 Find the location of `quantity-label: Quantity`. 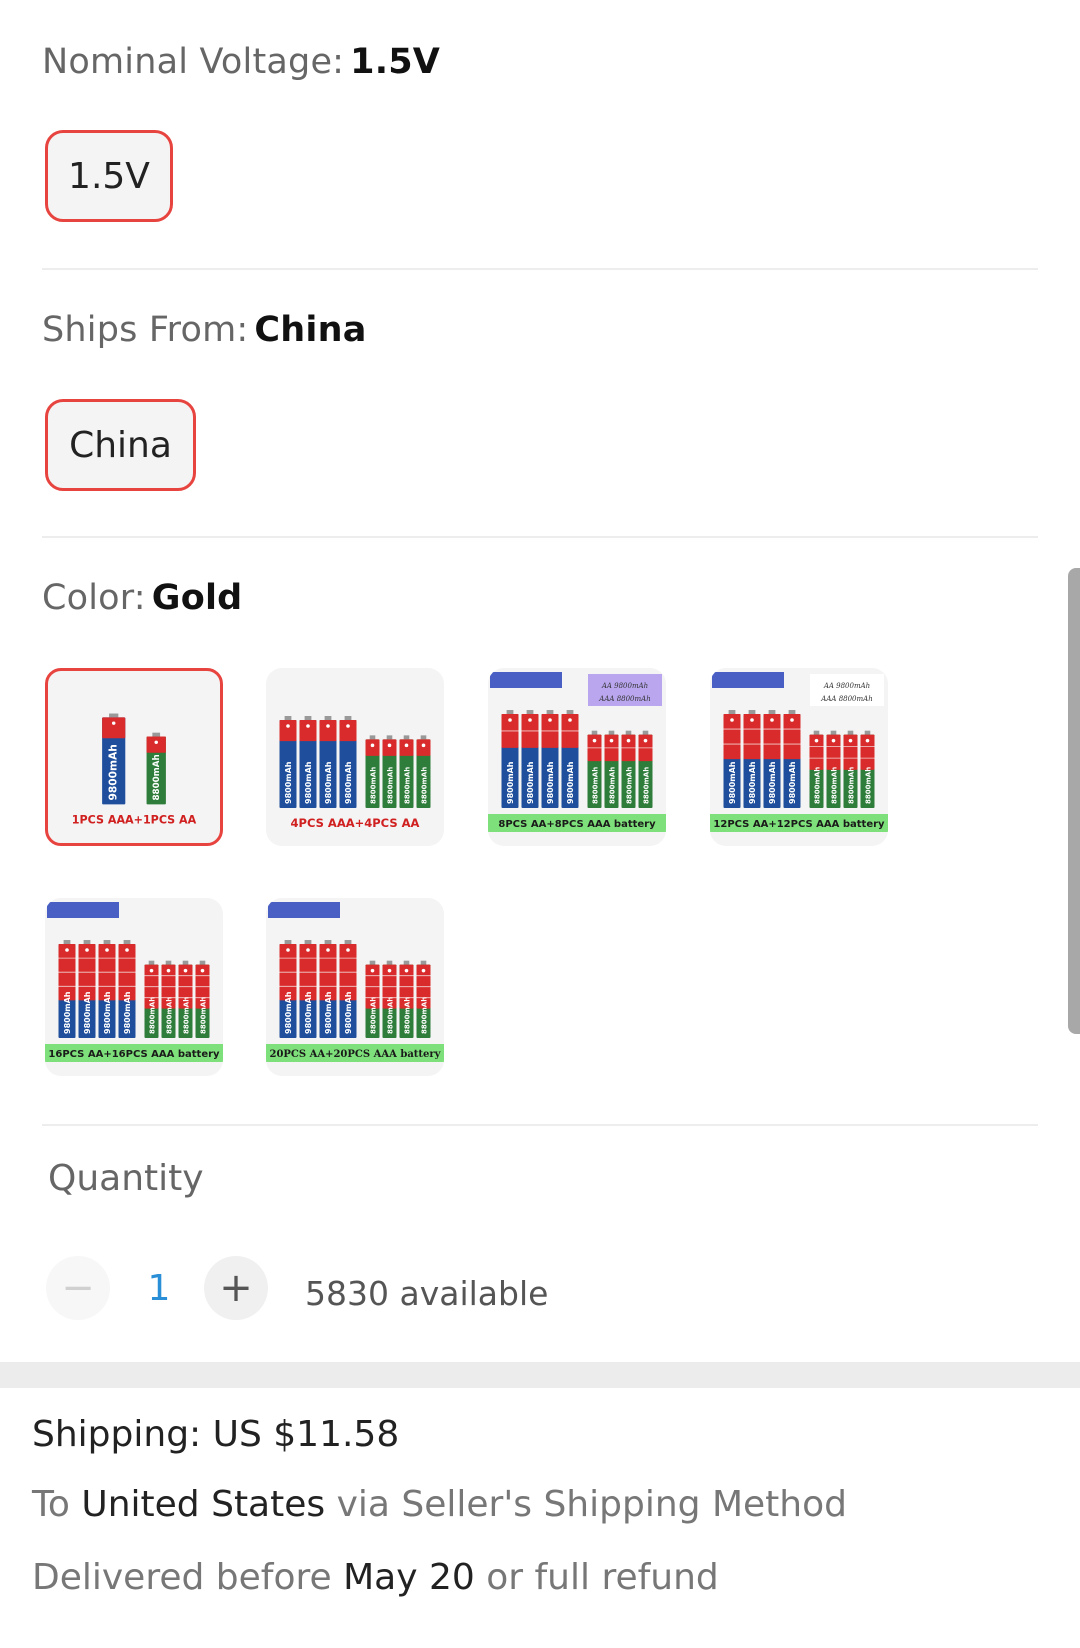

quantity-label: Quantity is located at coordinates (126, 1178).